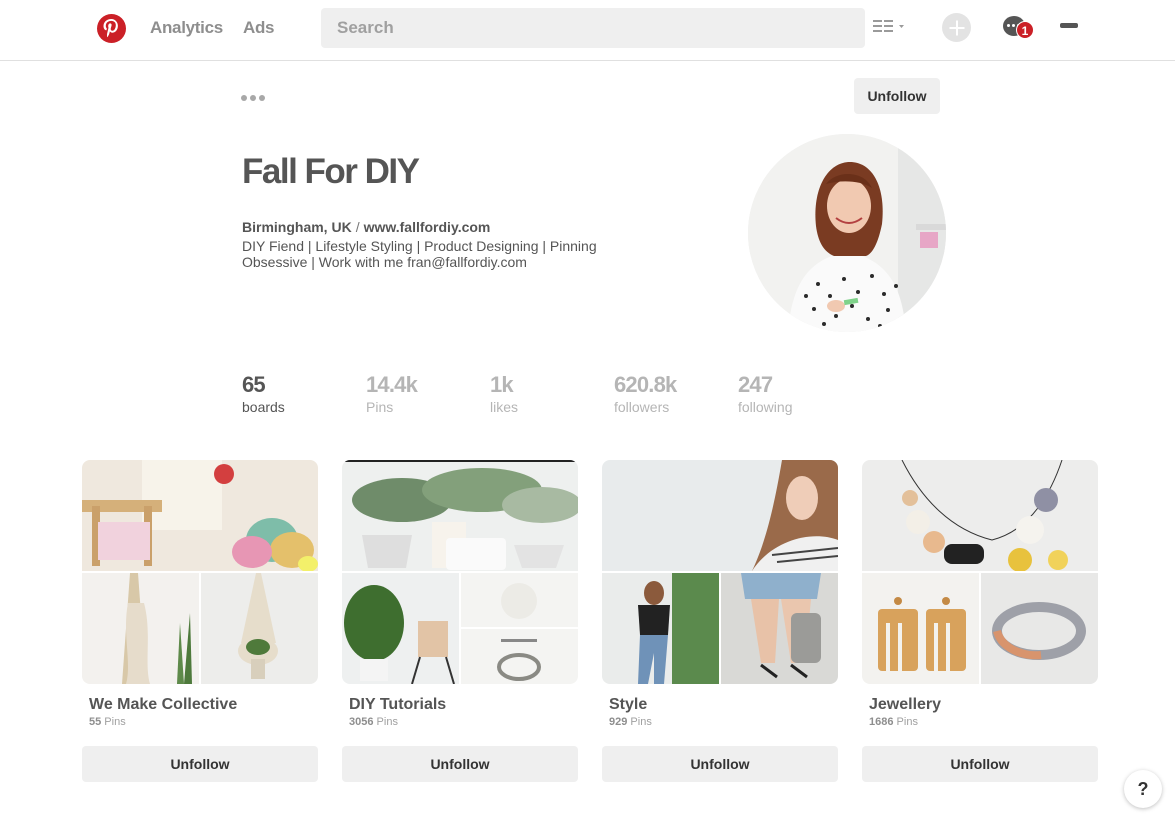  I want to click on top-header: Analytics Ads 1, so click(587, 30).